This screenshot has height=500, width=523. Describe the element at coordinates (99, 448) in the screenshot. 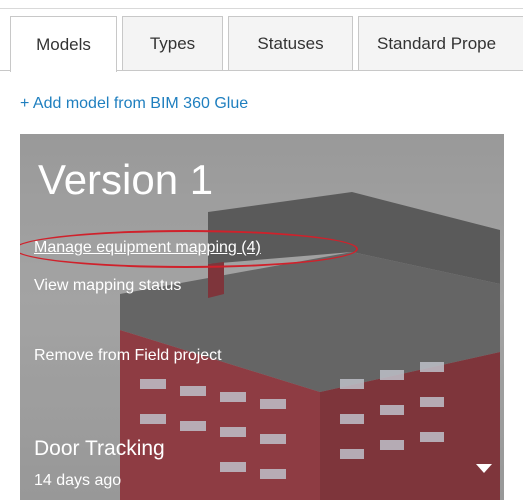

I see `model-name: Door Tracking` at that location.